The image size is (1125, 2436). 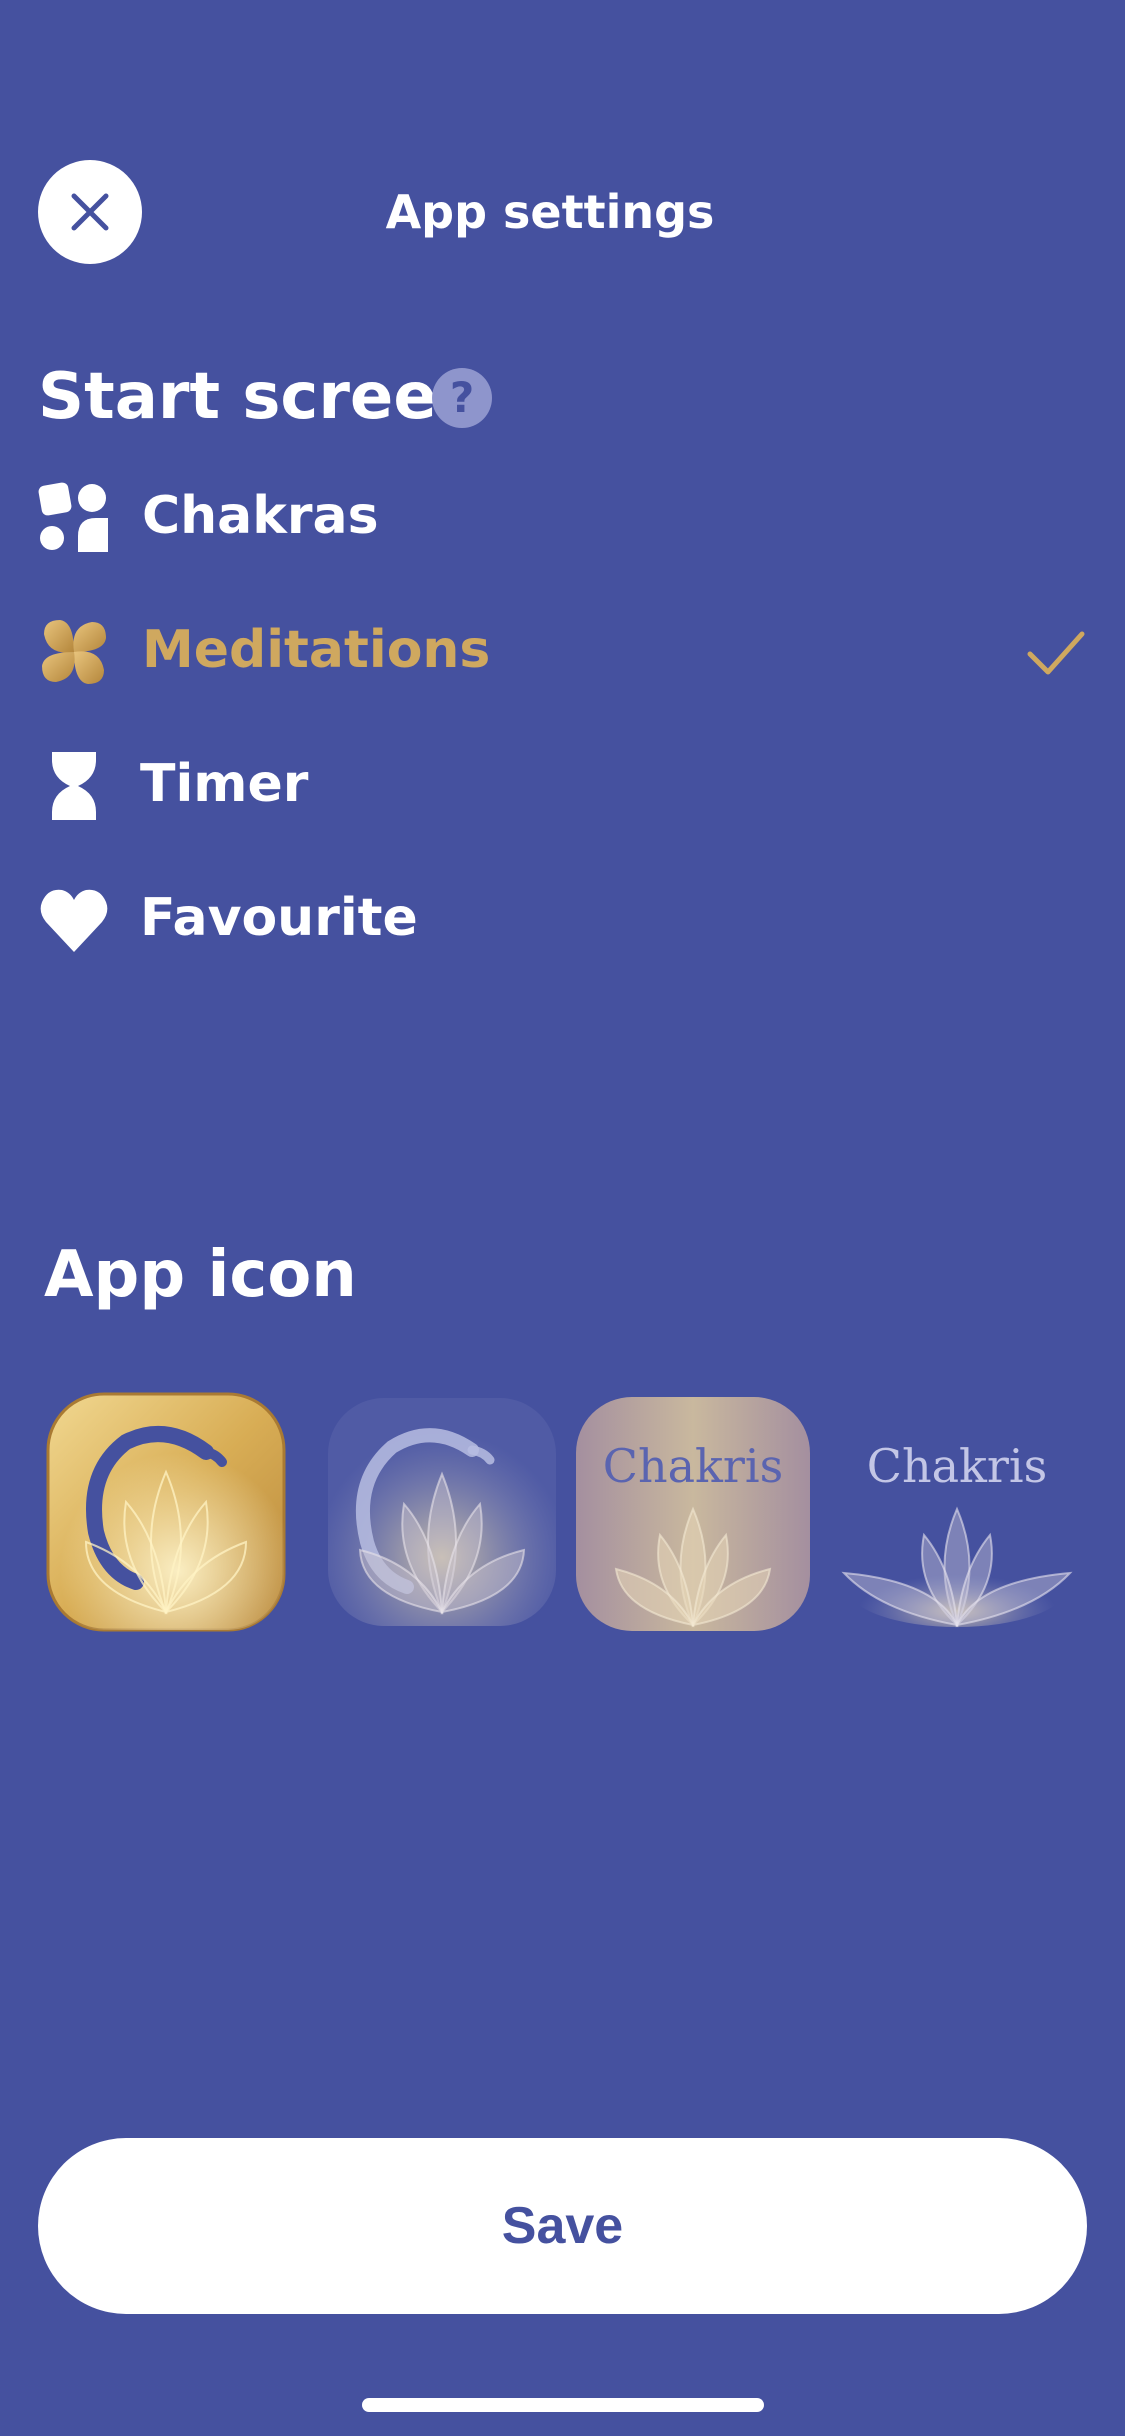 What do you see at coordinates (260, 516) in the screenshot?
I see `option-label: Chakras` at bounding box center [260, 516].